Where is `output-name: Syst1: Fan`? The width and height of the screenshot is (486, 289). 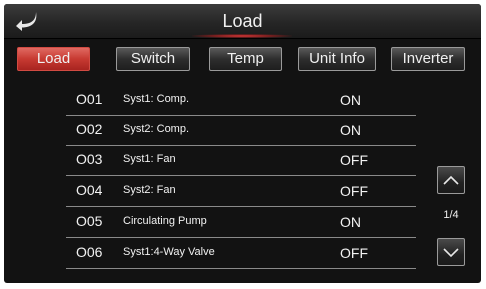 output-name: Syst1: Fan is located at coordinates (149, 159).